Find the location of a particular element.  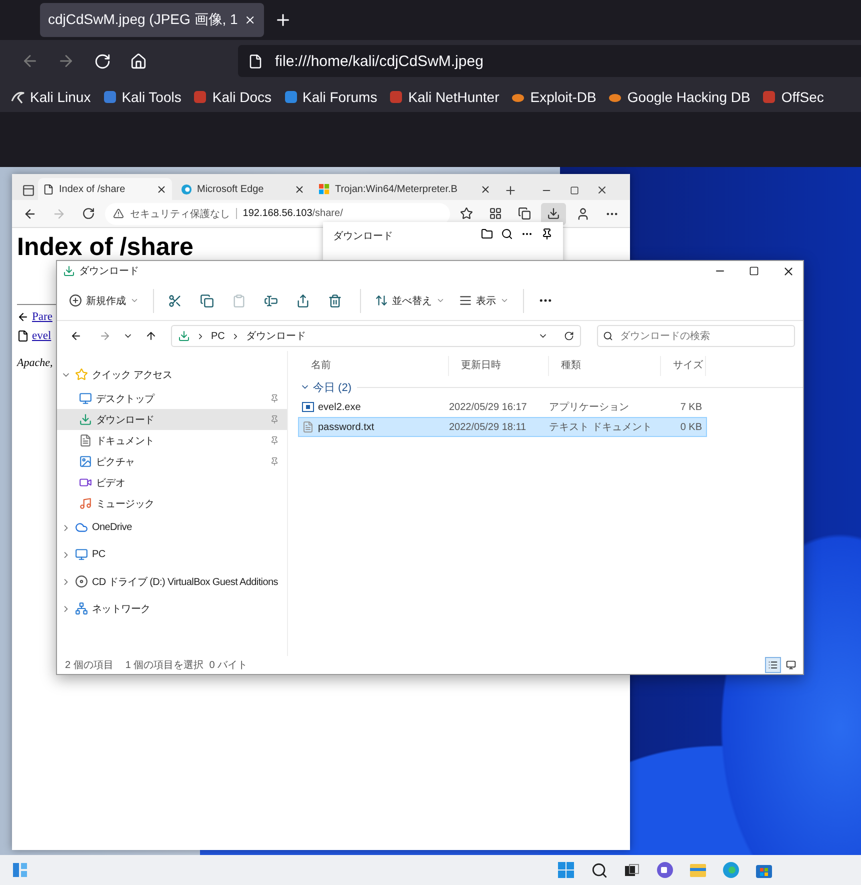

tree-item: クイック アクセス is located at coordinates (172, 374).